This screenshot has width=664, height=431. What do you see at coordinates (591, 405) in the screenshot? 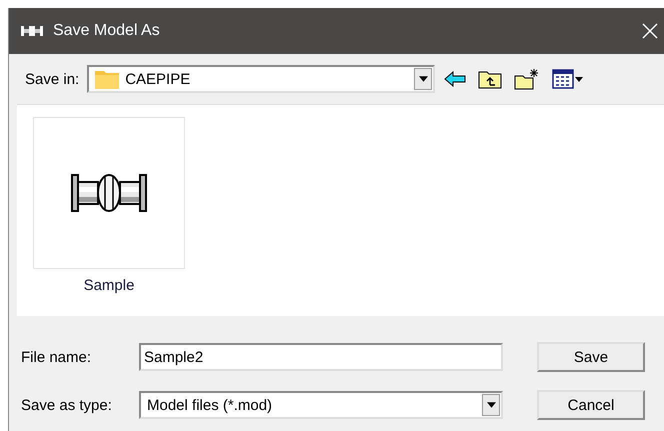
I see `cancel-button: Cancel` at bounding box center [591, 405].